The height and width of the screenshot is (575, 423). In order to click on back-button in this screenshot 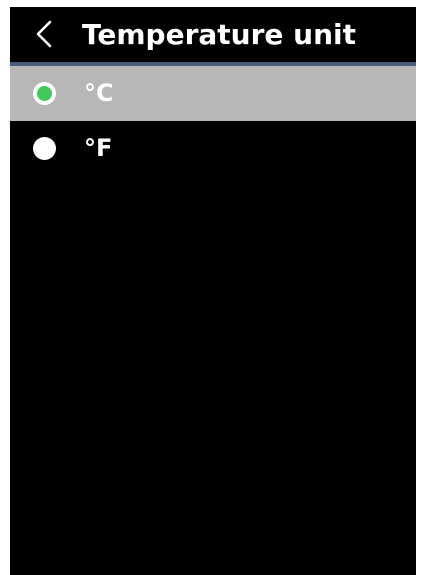, I will do `click(44, 34)`.